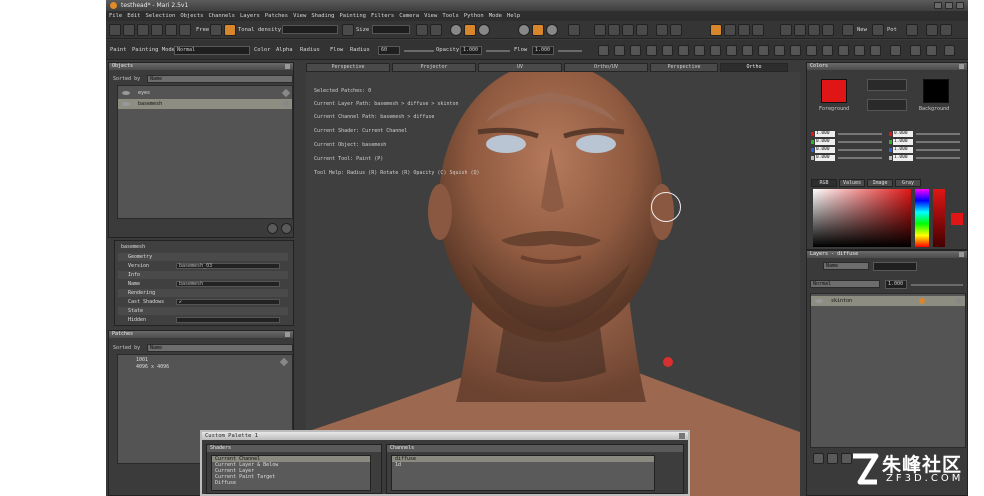 The height and width of the screenshot is (496, 984). Describe the element at coordinates (228, 320) in the screenshot. I see `property-value` at that location.